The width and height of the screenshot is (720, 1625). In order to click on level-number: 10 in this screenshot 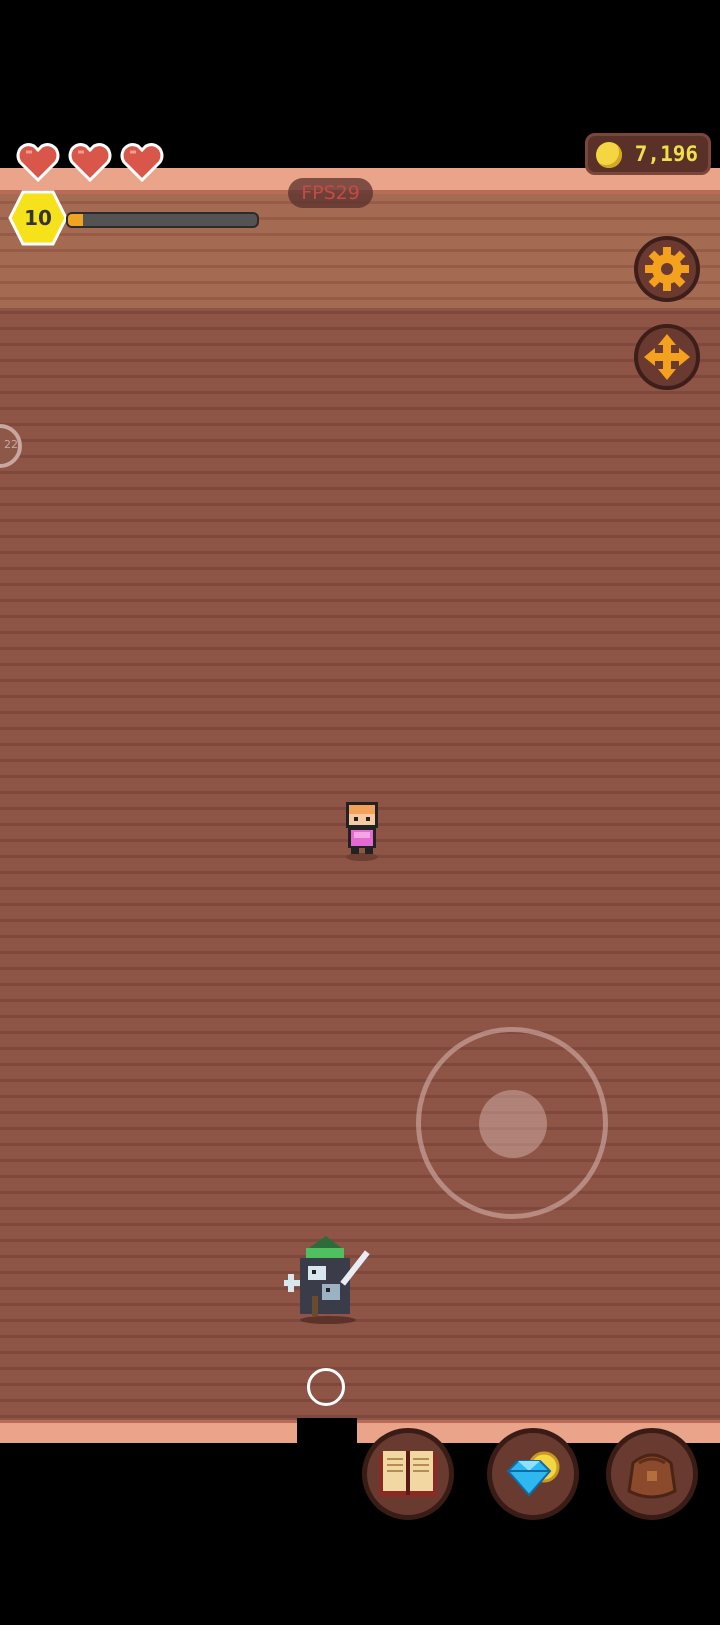, I will do `click(38, 218)`.